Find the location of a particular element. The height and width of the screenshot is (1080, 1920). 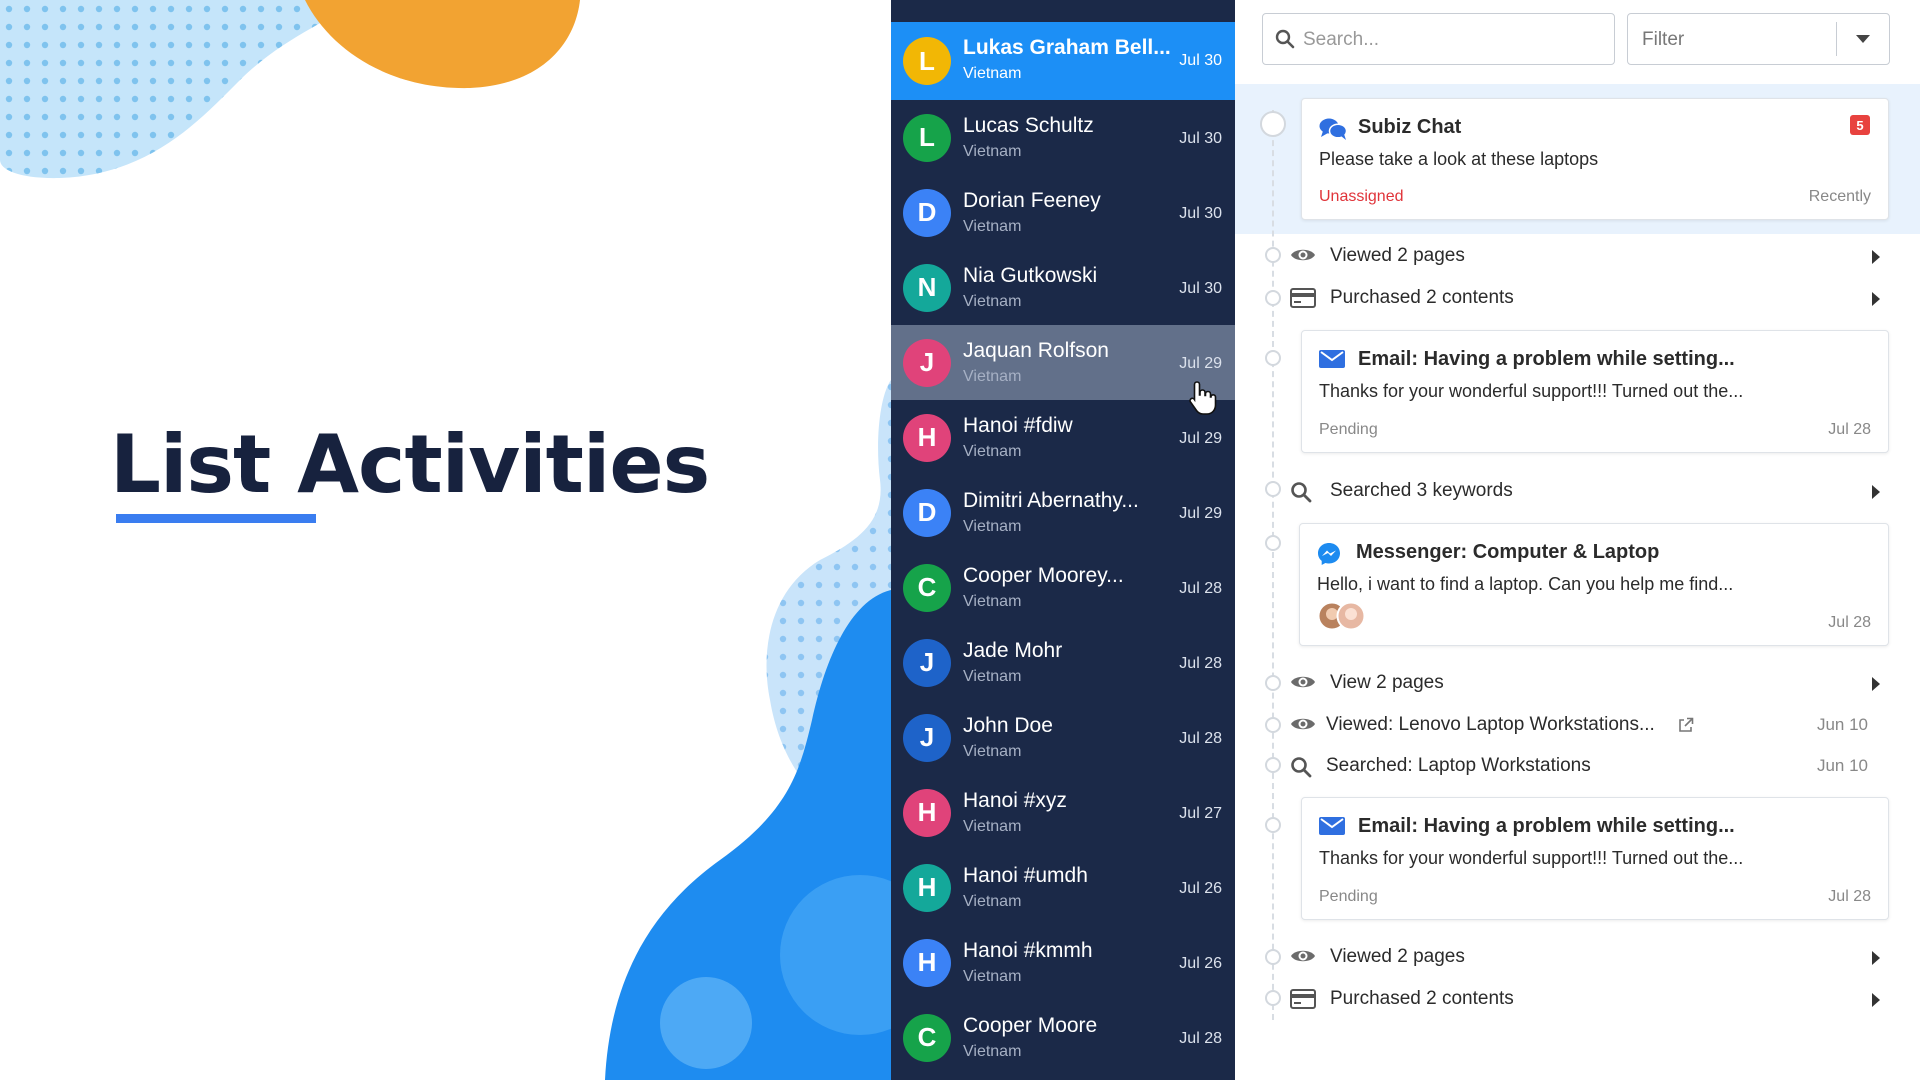

external-link-icon is located at coordinates (1686, 725).